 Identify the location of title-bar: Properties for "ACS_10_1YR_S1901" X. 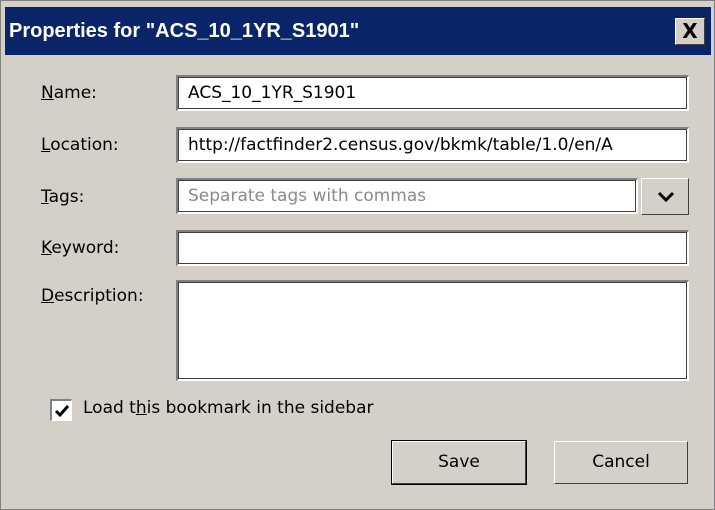
(358, 31).